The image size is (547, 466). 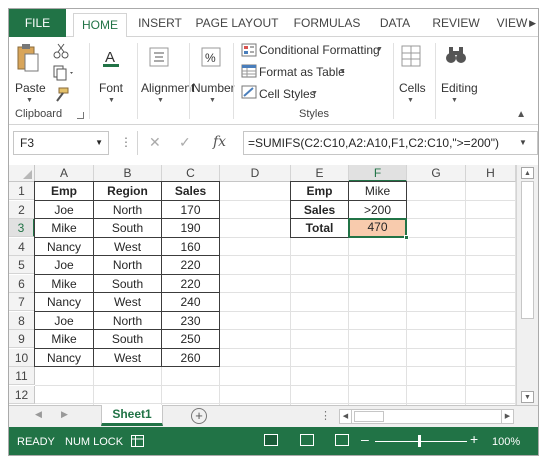 What do you see at coordinates (126, 142) in the screenshot?
I see `formula-bar-grip-icon: ⋮` at bounding box center [126, 142].